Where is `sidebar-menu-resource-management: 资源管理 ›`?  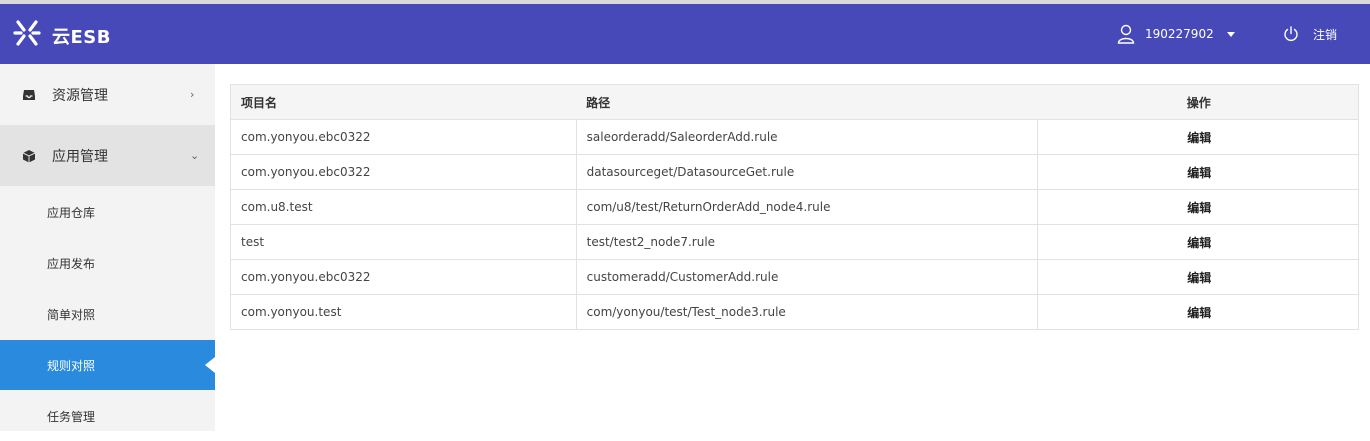
sidebar-menu-resource-management: 资源管理 › is located at coordinates (107, 94).